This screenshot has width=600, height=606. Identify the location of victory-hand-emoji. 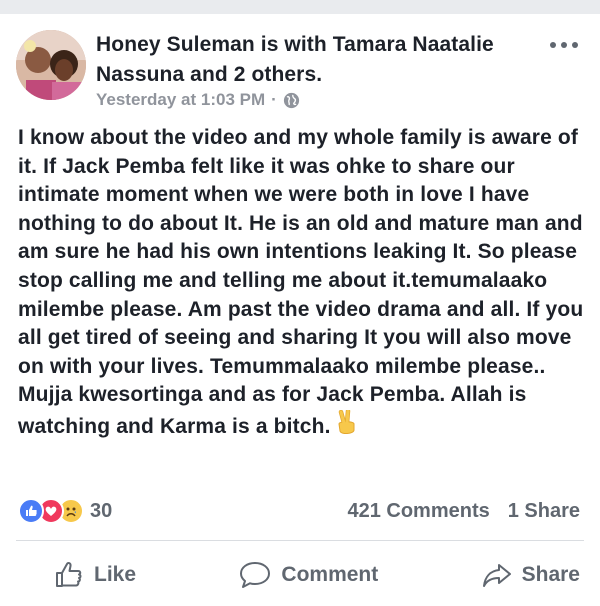
(347, 422).